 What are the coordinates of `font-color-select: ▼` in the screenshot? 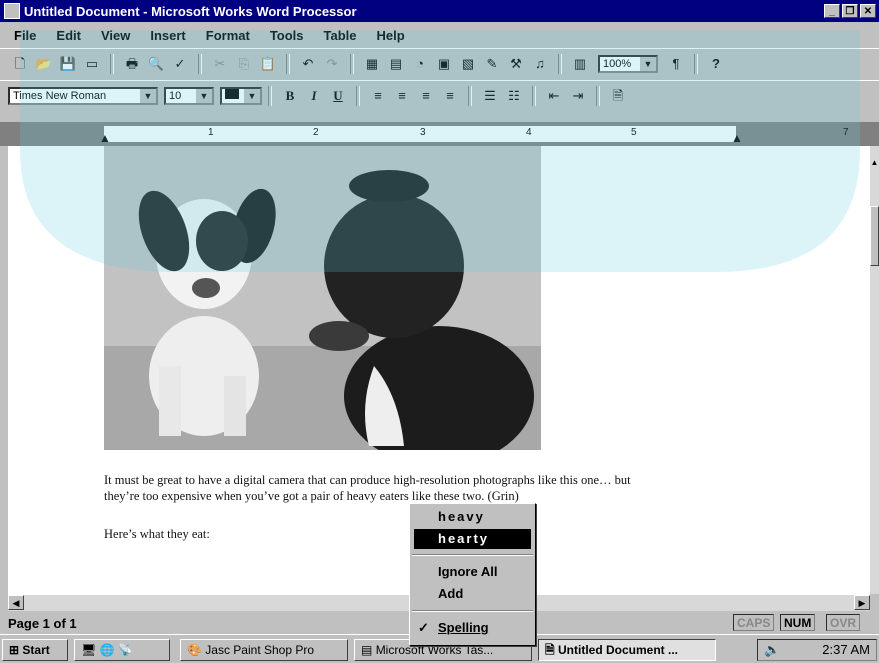 It's located at (241, 95).